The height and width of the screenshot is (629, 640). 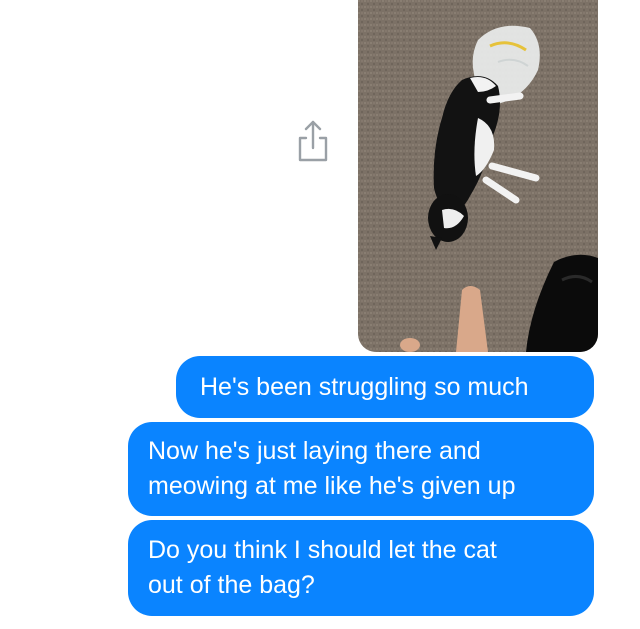 I want to click on message-bubble-1: He's been struggling so much, so click(x=385, y=387).